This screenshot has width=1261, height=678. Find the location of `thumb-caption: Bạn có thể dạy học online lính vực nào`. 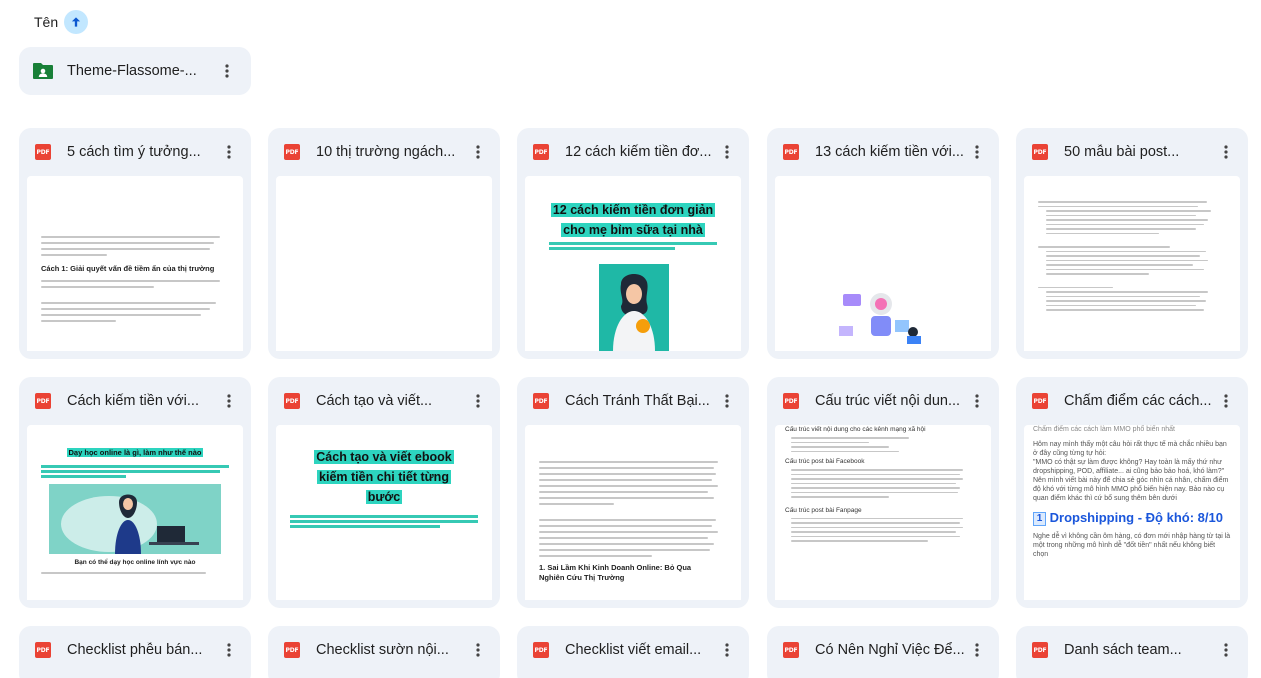

thumb-caption: Bạn có thể dạy học online lính vực nào is located at coordinates (135, 562).